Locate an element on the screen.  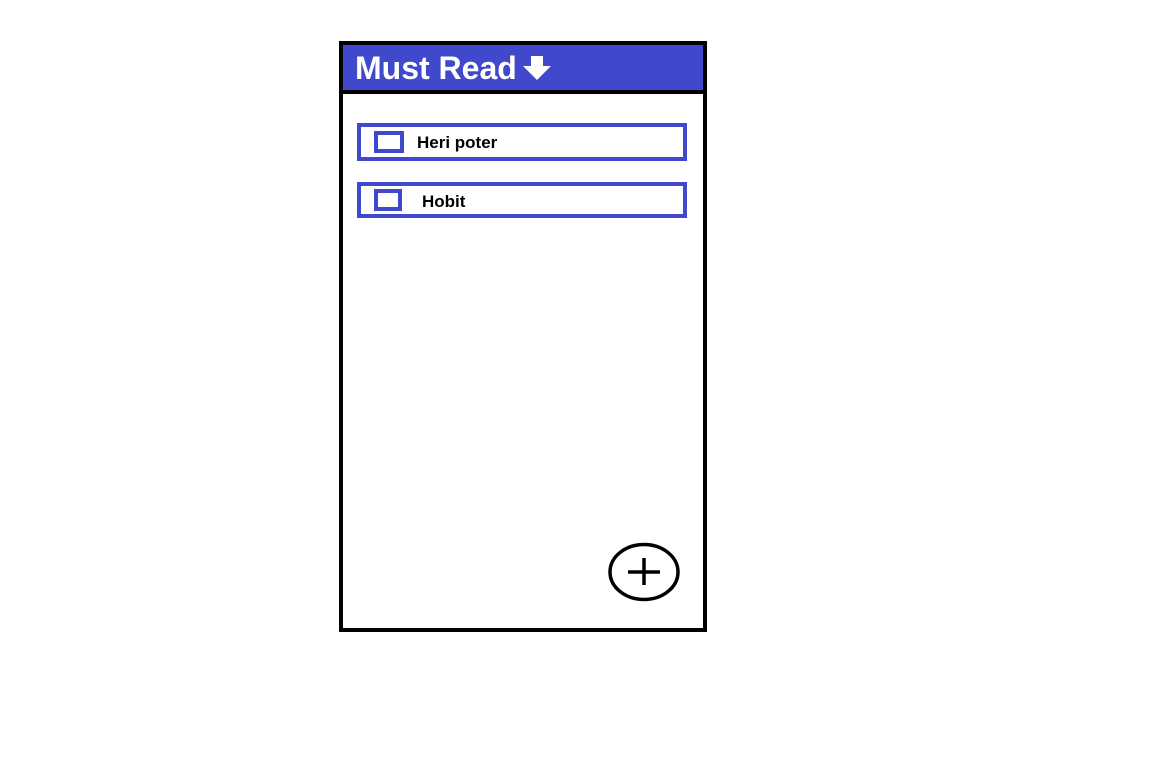
item-label: Hobit is located at coordinates (444, 201).